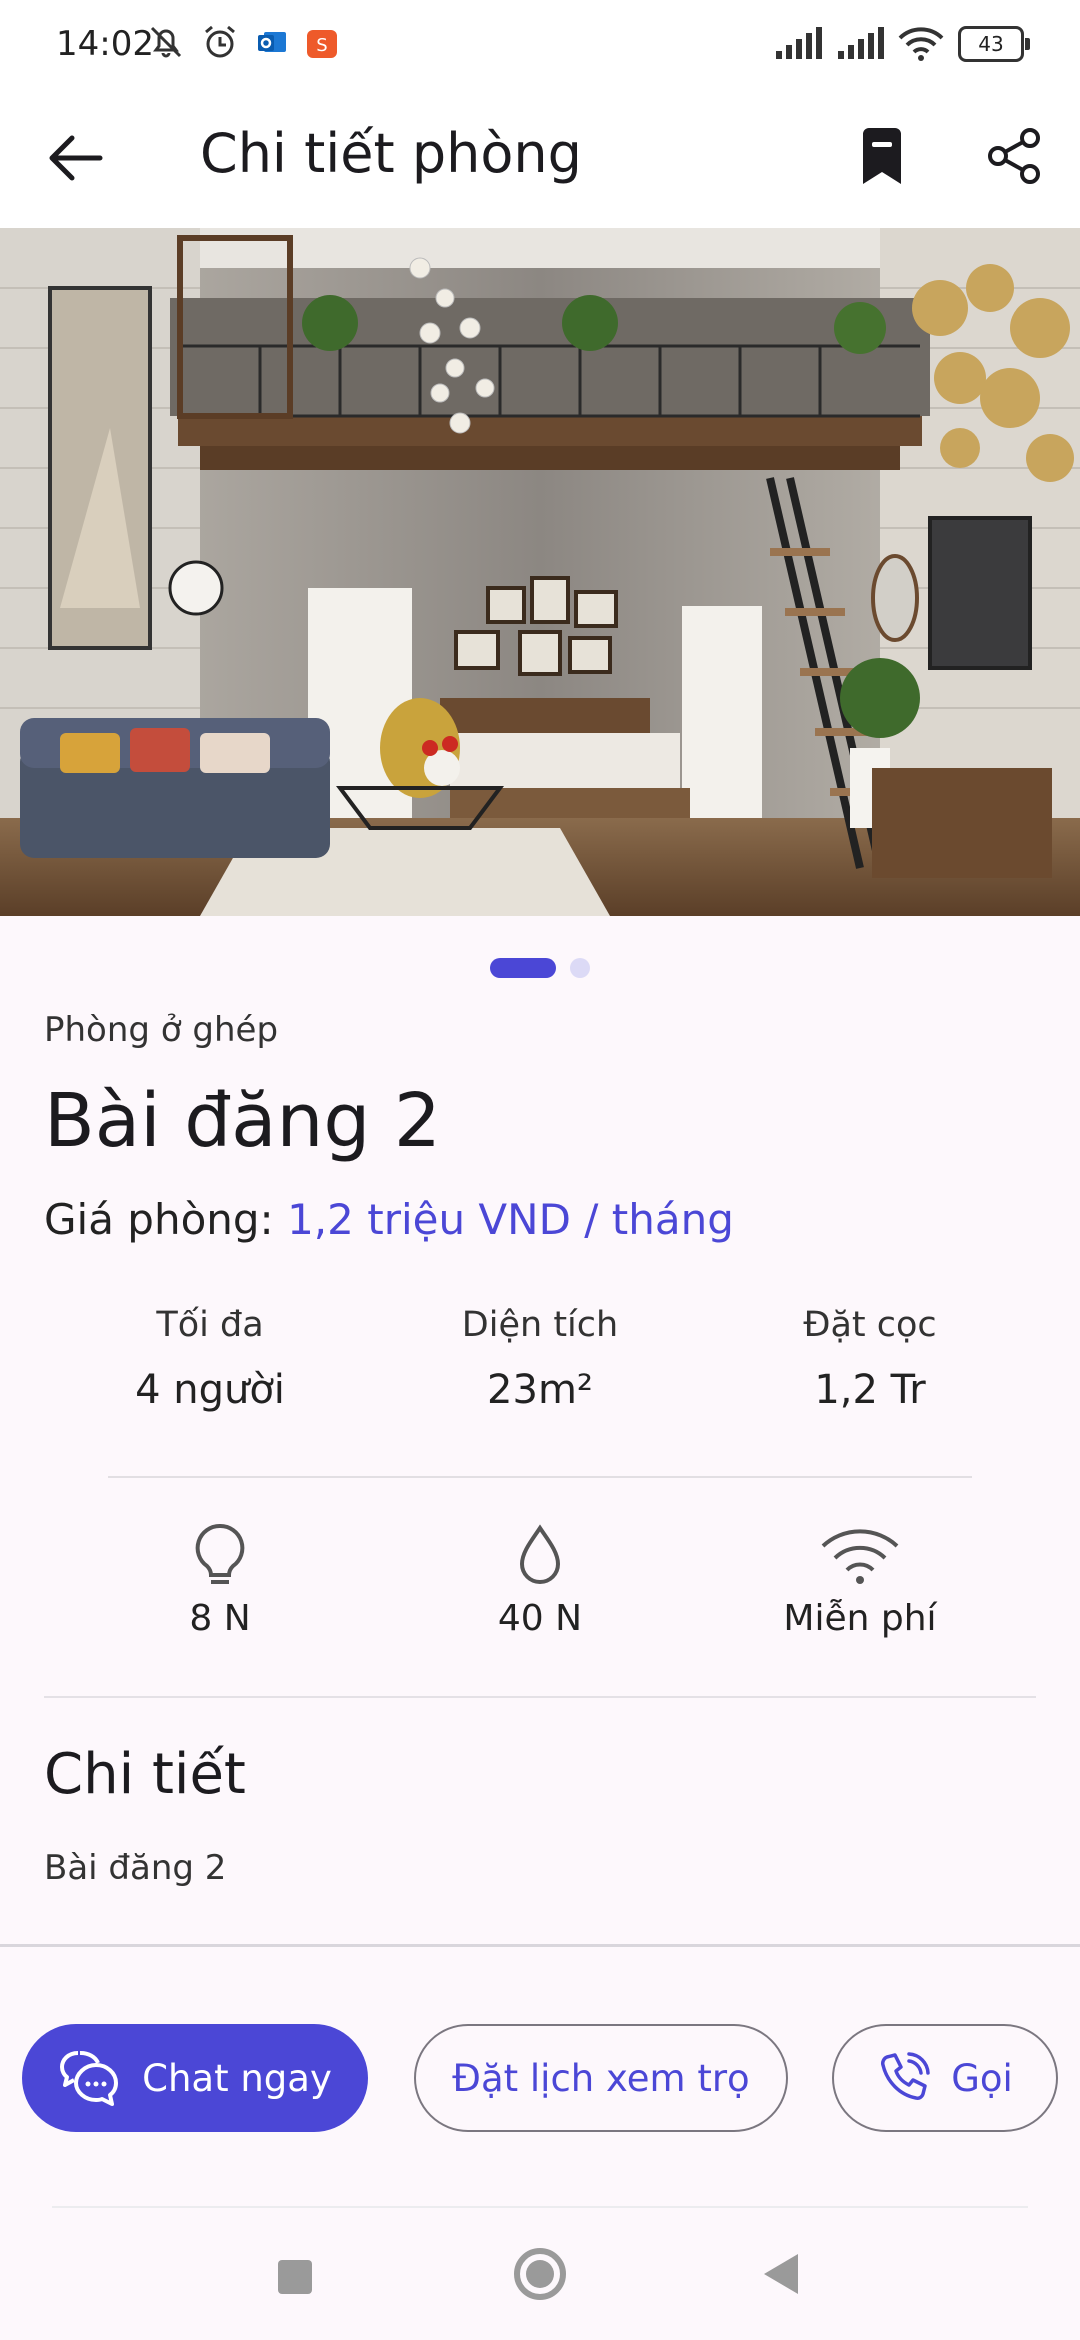 This screenshot has width=1080, height=2340. I want to click on svg-text: S, so click(321, 45).